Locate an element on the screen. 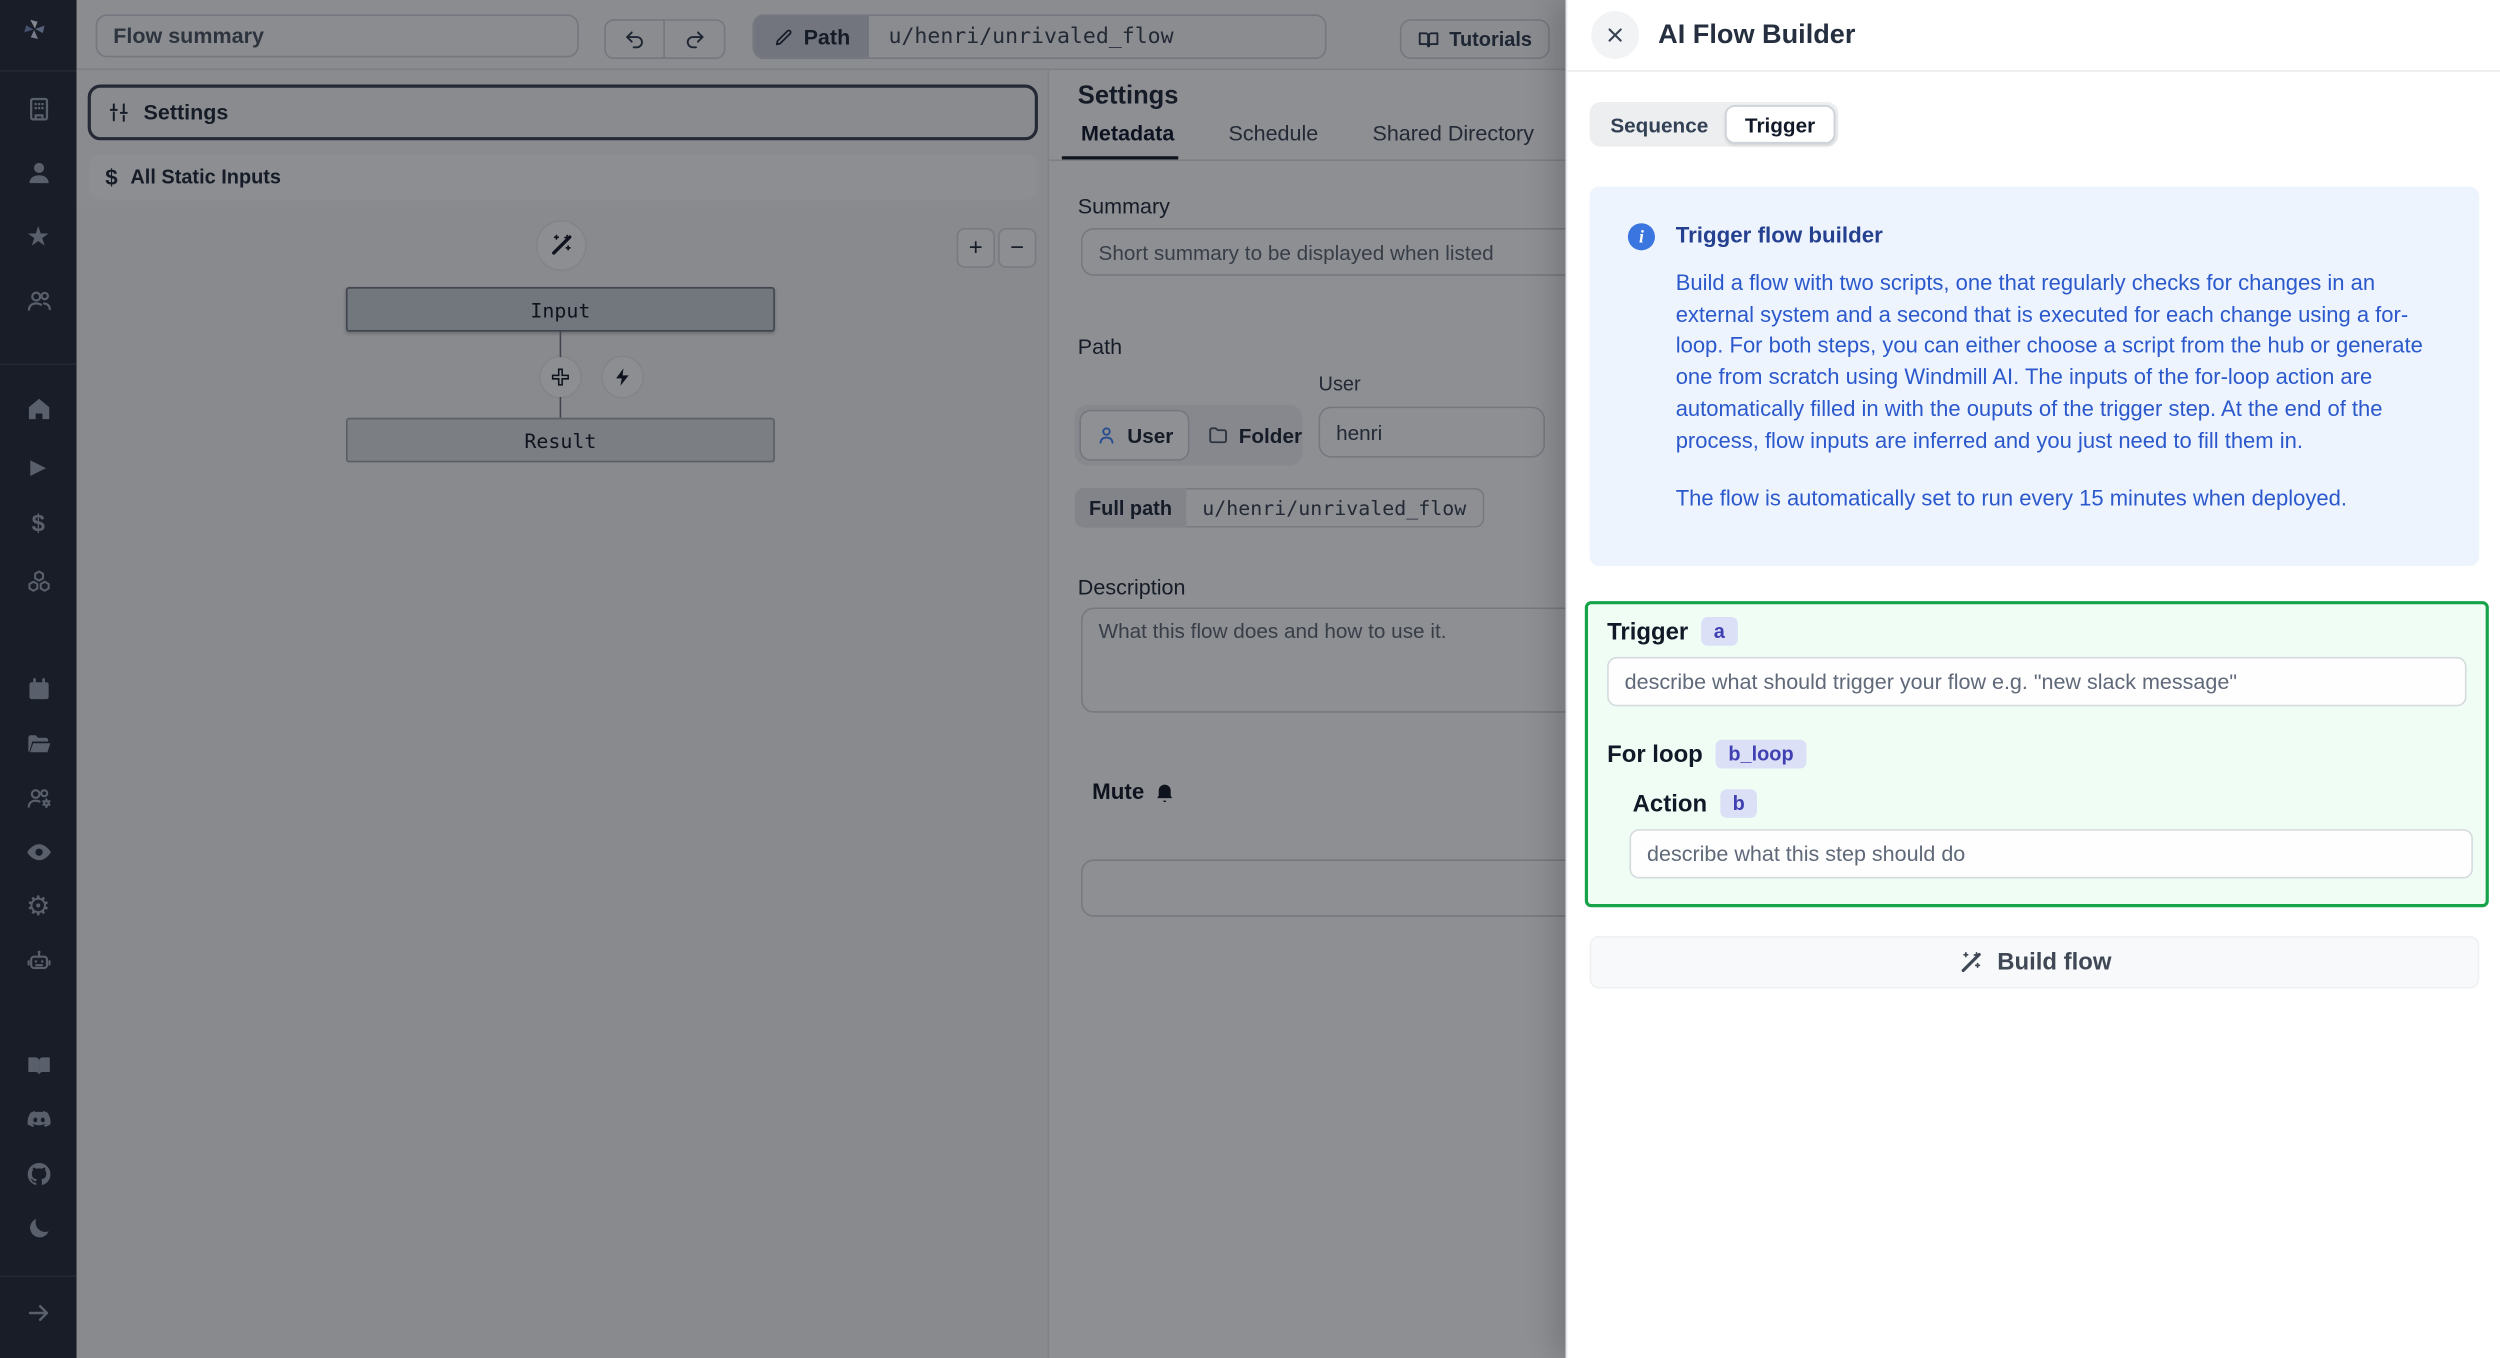  info-title: Trigger flow builder is located at coordinates (1779, 234).